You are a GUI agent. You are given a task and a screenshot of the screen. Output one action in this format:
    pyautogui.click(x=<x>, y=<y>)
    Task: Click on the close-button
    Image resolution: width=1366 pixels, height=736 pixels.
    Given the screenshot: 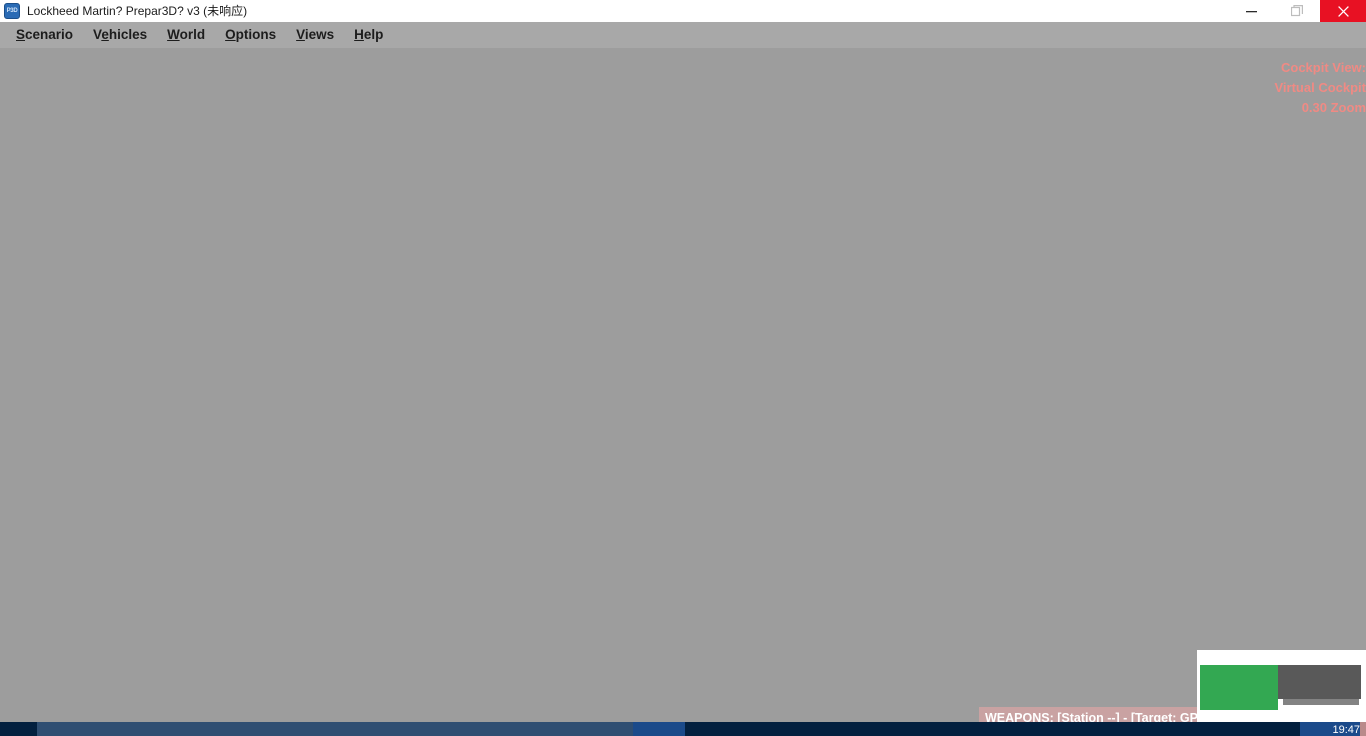 What is the action you would take?
    pyautogui.click(x=1343, y=11)
    